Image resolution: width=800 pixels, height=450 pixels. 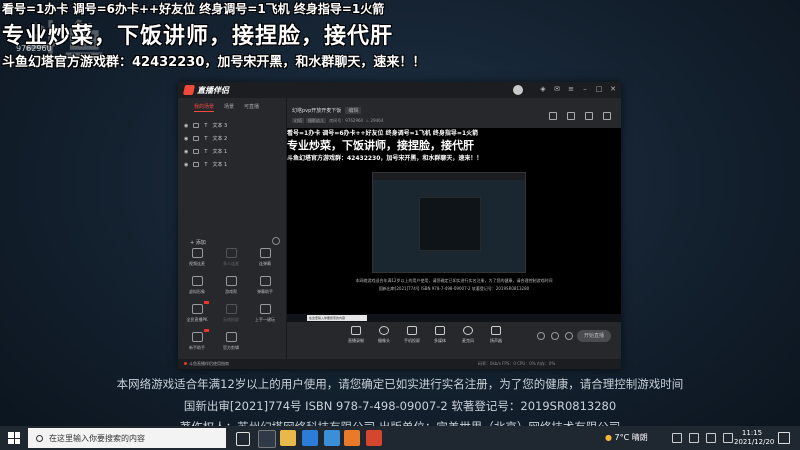 I want to click on speaker-icon, so click(x=496, y=330).